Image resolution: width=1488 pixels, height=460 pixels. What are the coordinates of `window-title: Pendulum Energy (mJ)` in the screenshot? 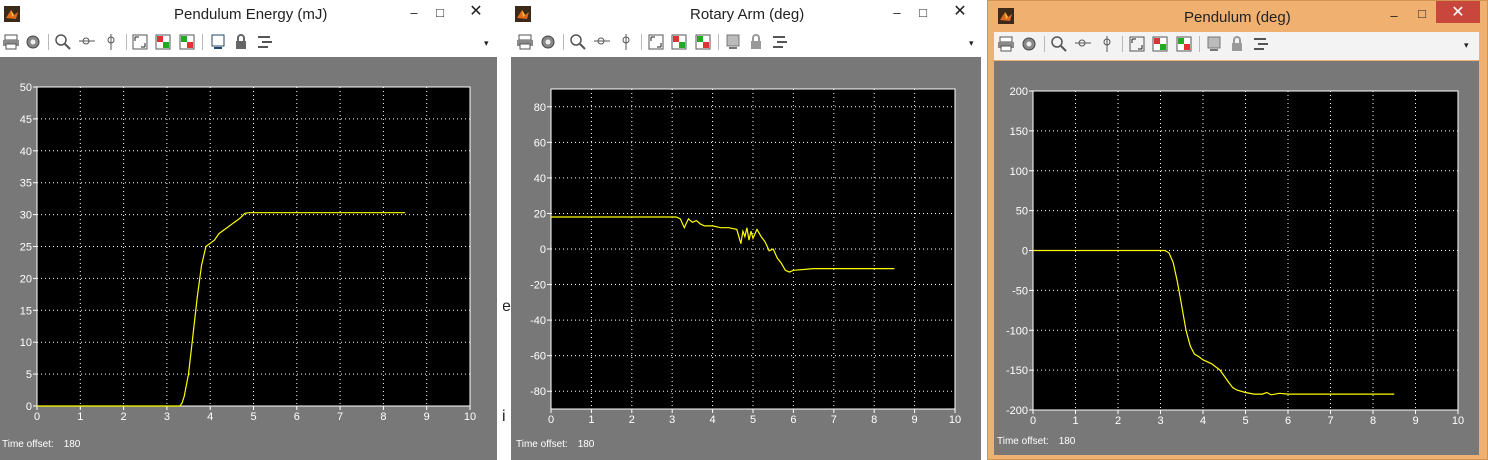 It's located at (251, 14).